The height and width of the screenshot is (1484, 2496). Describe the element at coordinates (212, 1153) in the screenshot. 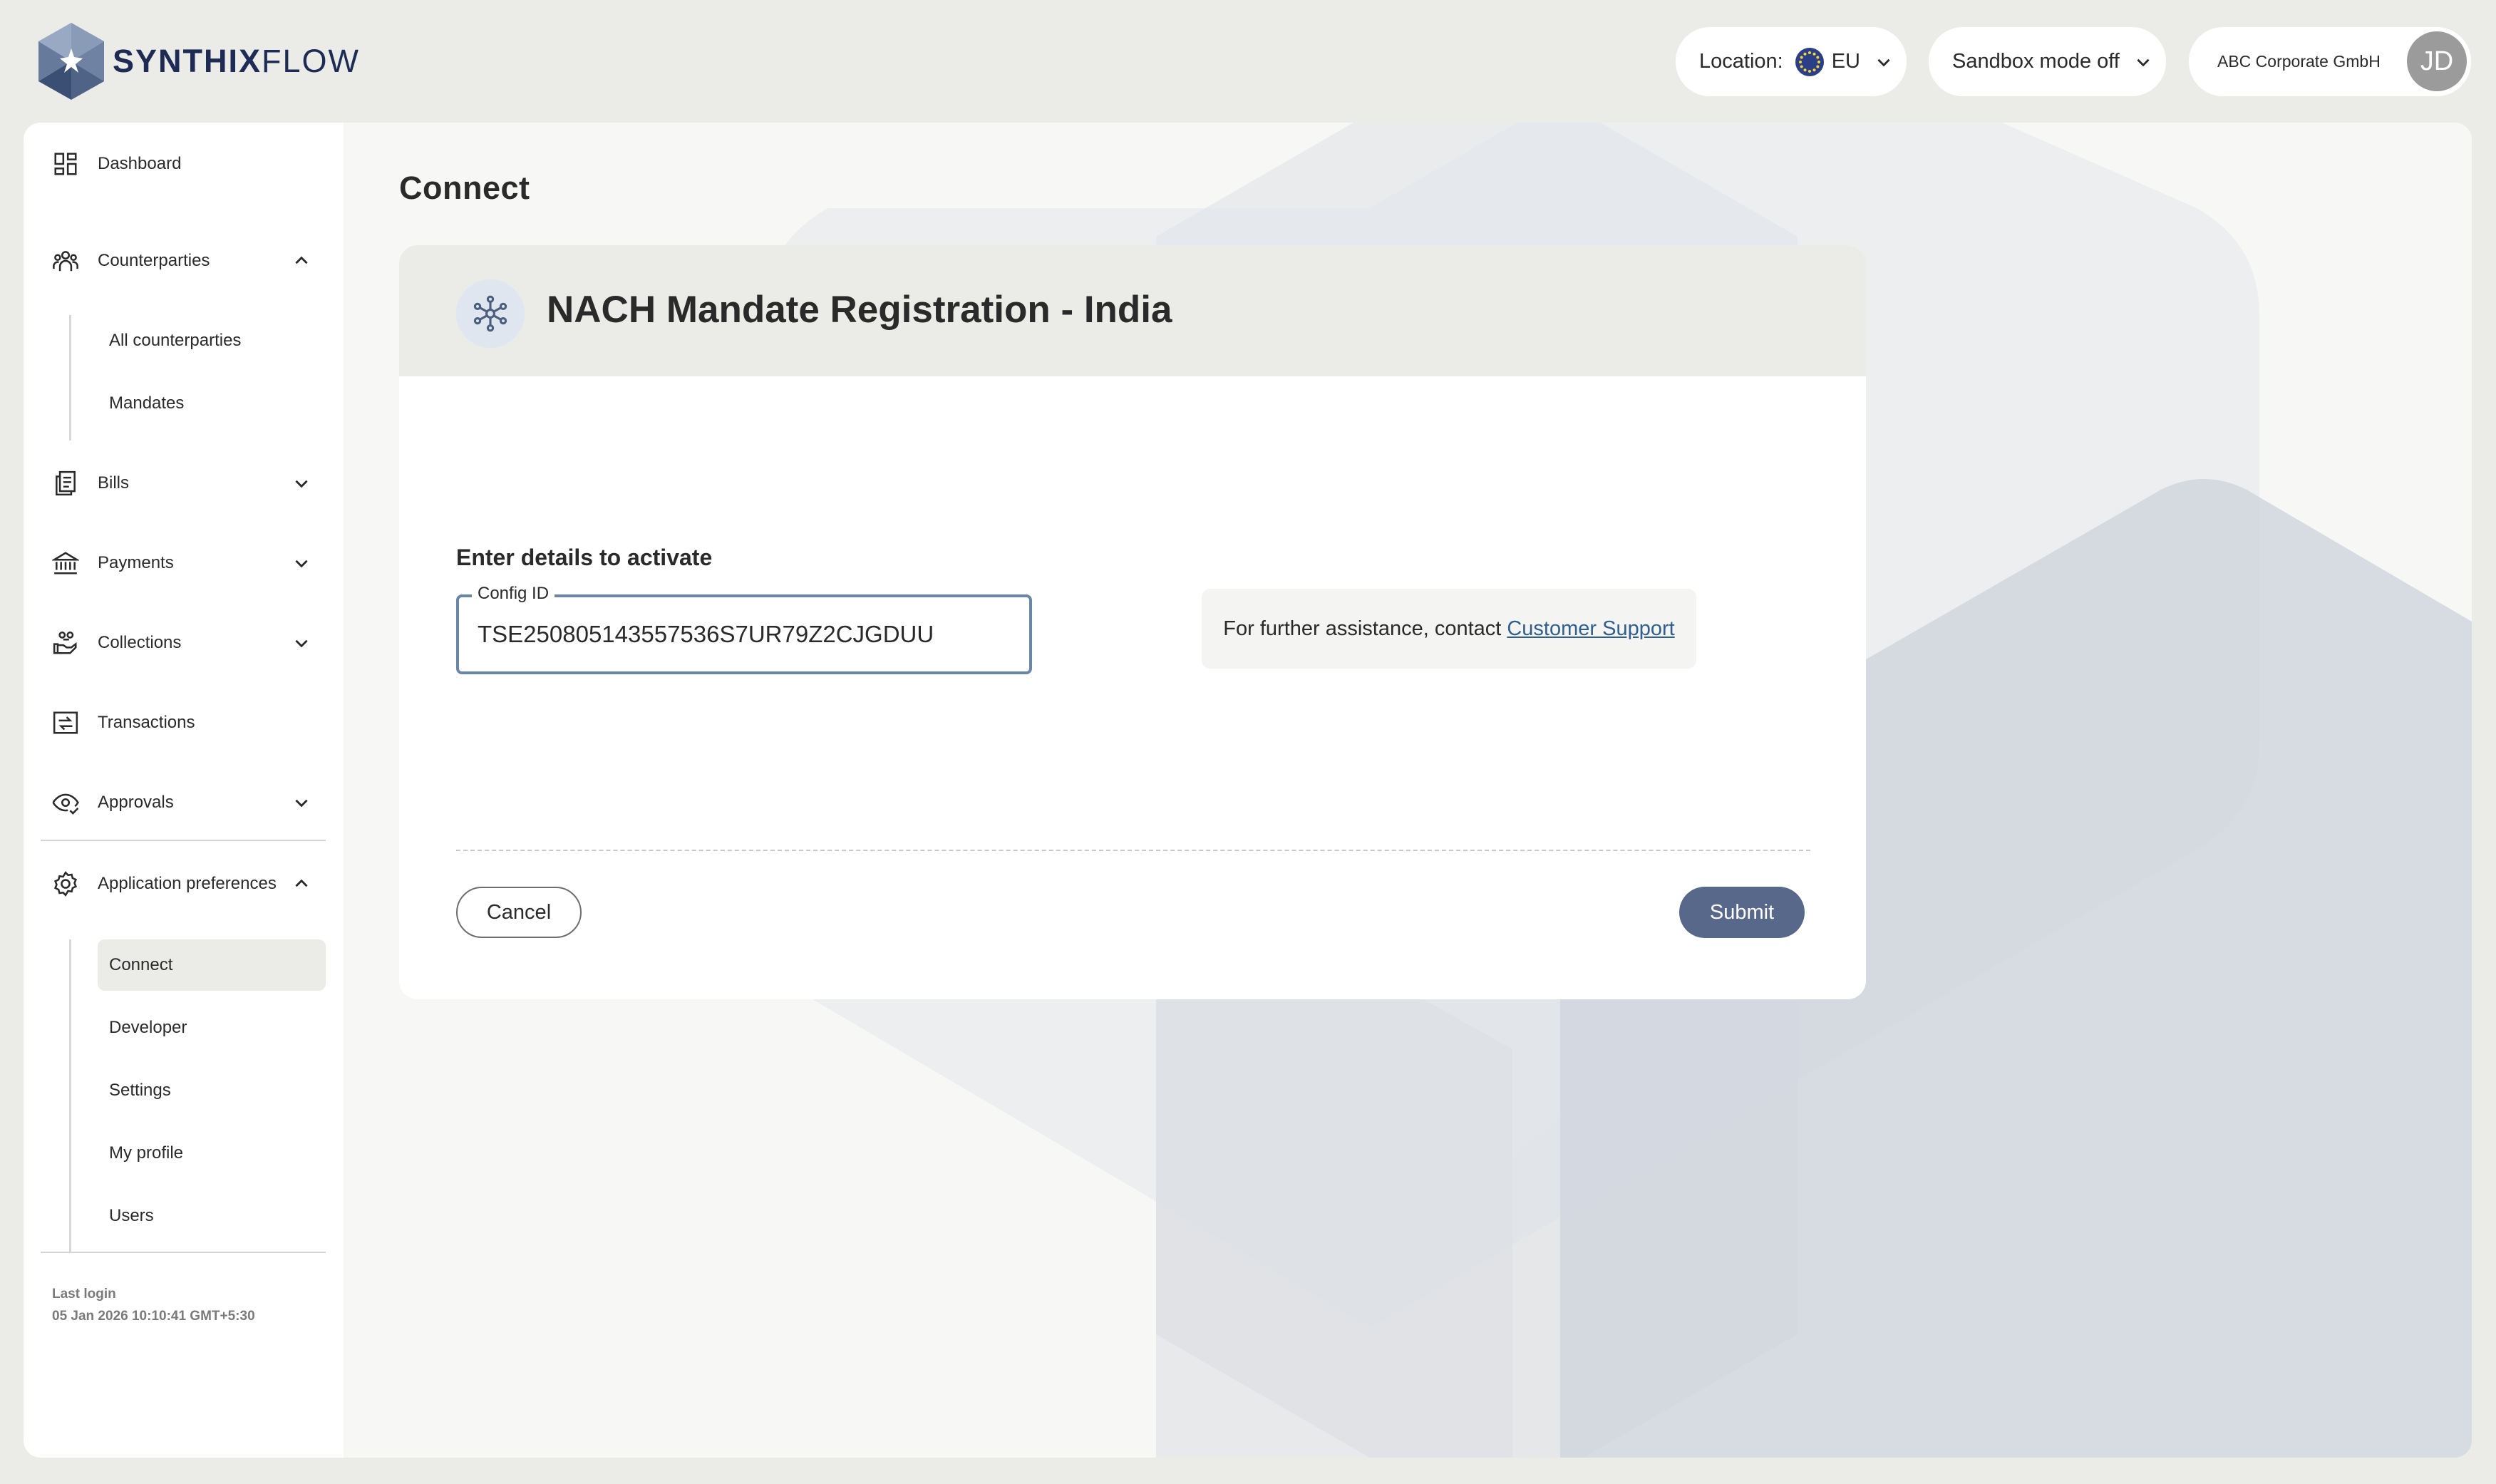

I see `sidebar-subitem-my-profile: My profile` at that location.